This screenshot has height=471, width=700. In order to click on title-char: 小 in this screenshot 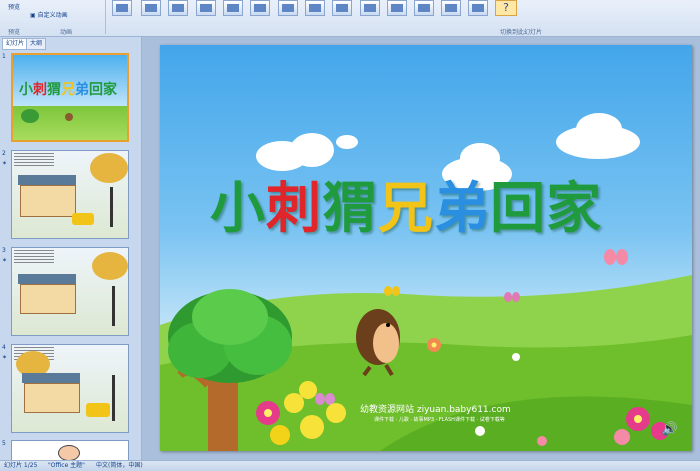, I will do `click(238, 208)`.